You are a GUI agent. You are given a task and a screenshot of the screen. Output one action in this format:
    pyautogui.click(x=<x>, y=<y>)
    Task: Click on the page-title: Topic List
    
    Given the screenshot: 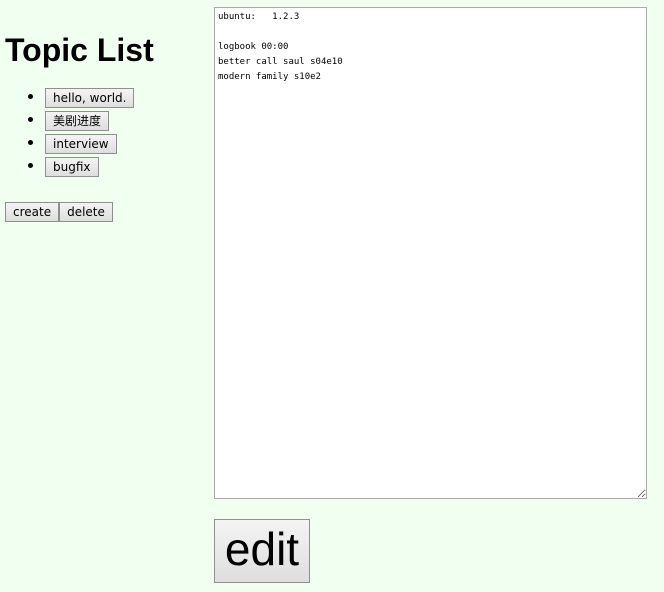 What is the action you would take?
    pyautogui.click(x=79, y=50)
    